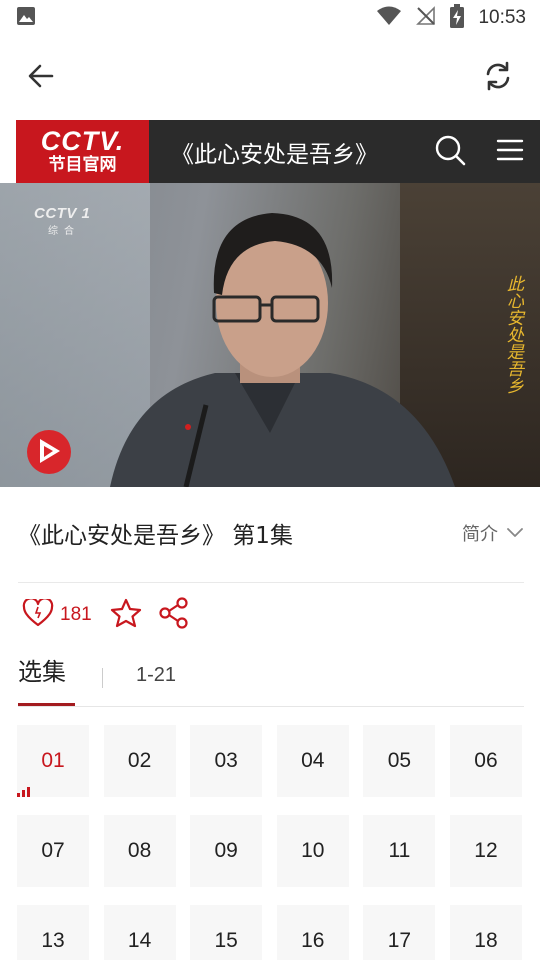  I want to click on site-header: CCTV. 节目官网 《此心安处是吾乡》, so click(278, 151).